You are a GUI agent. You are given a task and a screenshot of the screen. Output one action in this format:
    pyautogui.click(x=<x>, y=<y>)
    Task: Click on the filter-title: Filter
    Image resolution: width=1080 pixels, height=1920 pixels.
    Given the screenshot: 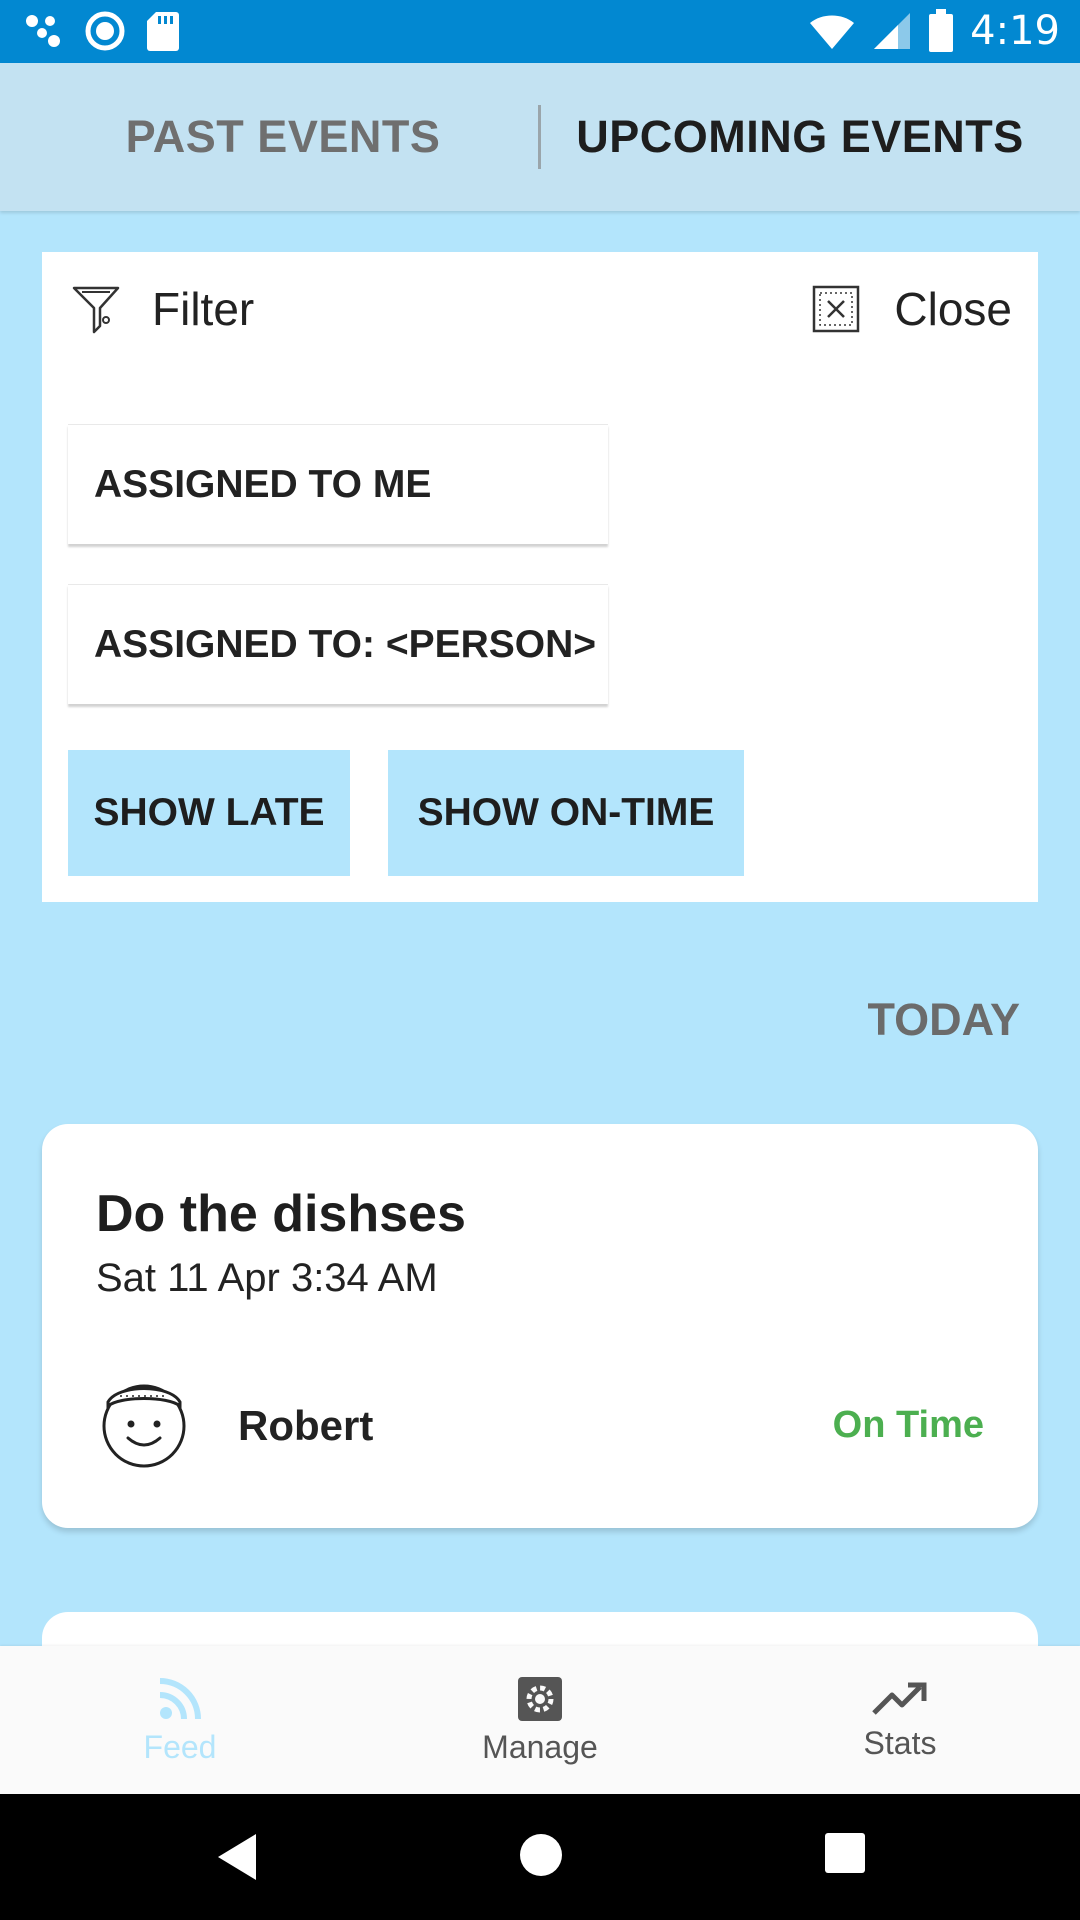 What is the action you would take?
    pyautogui.click(x=203, y=309)
    